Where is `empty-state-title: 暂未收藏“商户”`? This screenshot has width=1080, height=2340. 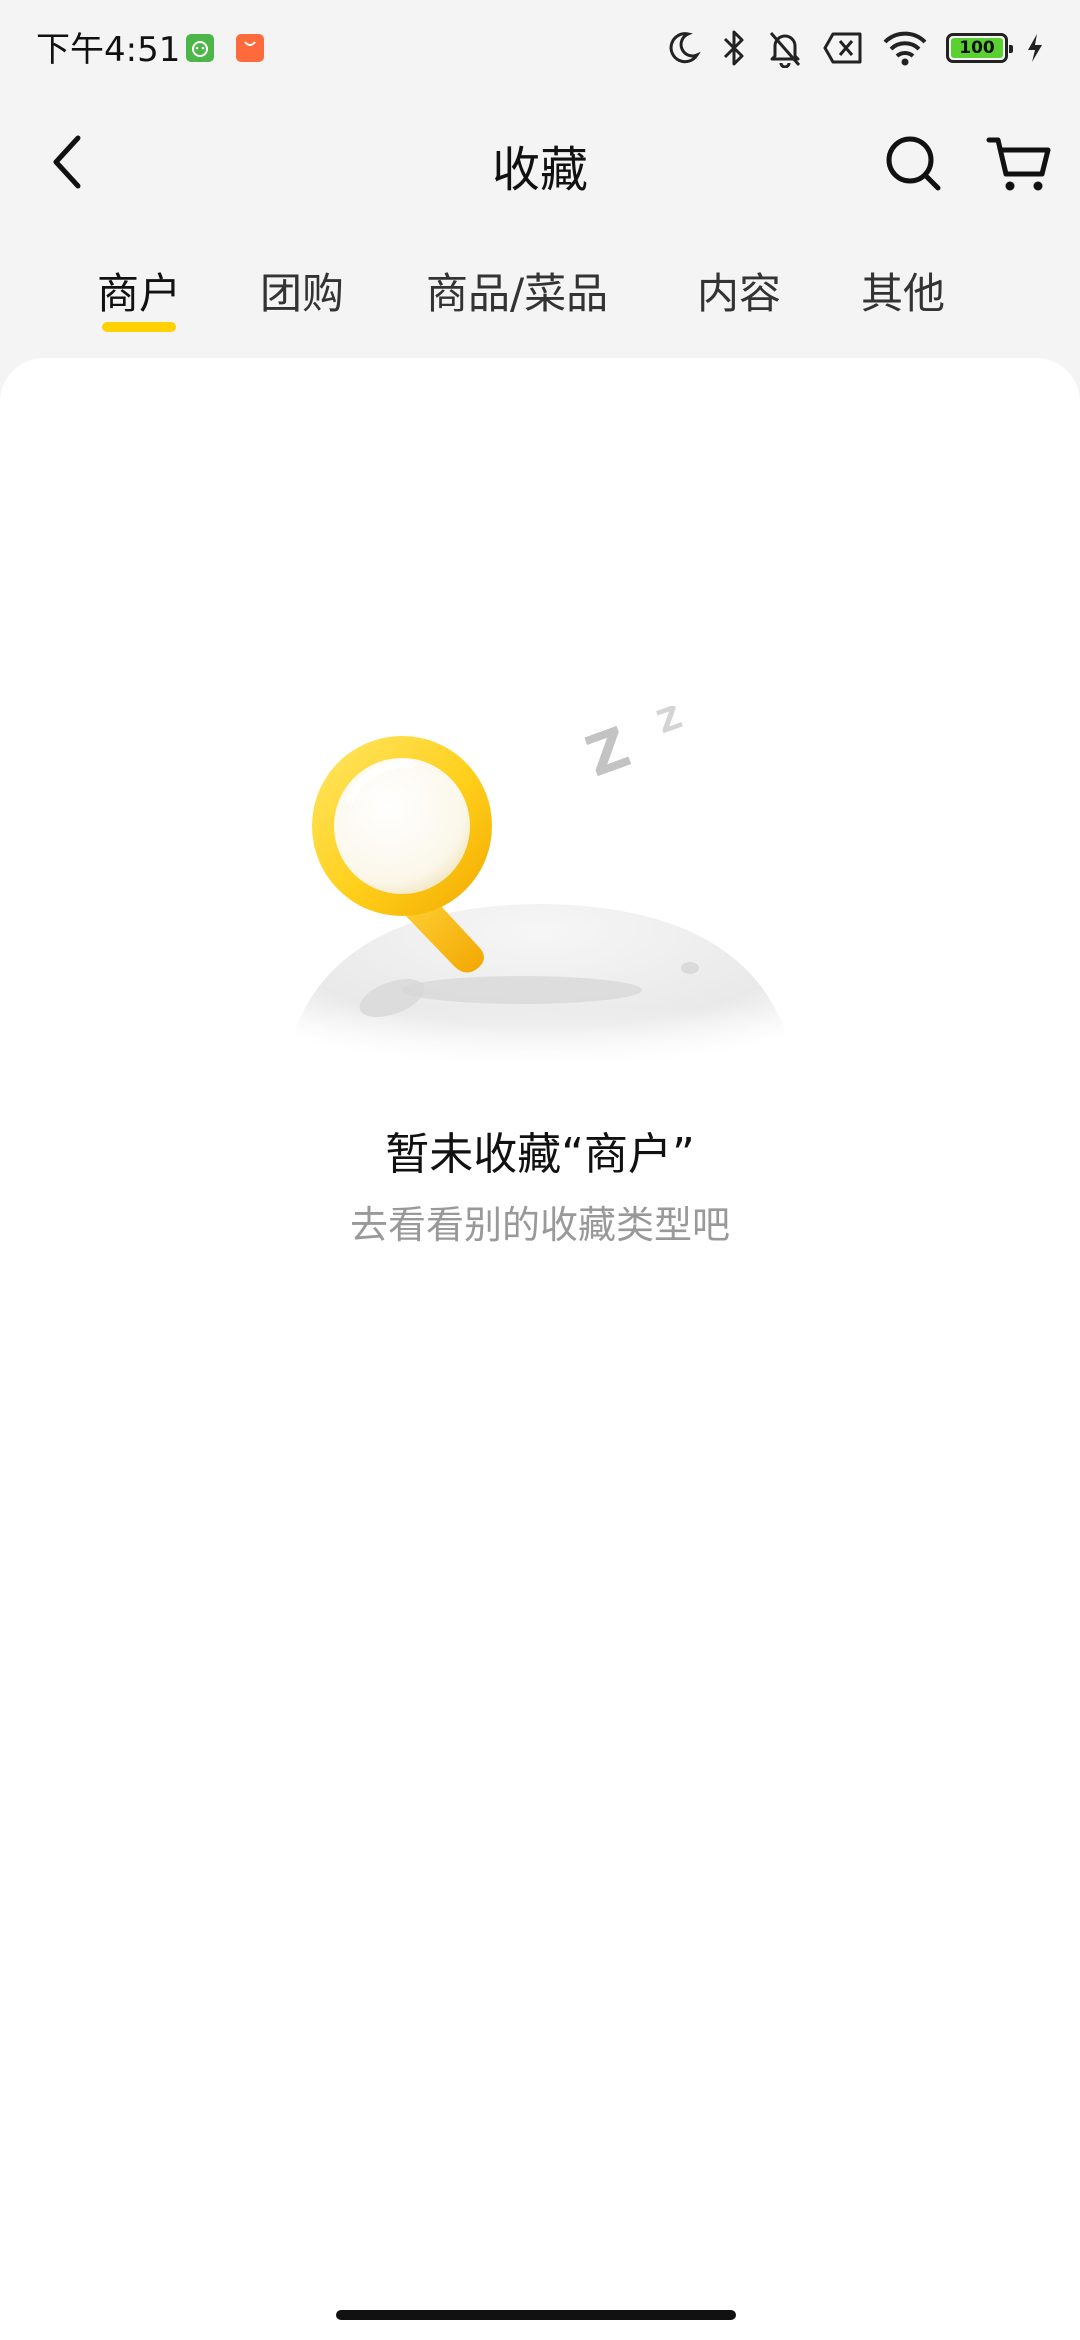
empty-state-title: 暂未收藏“商户” is located at coordinates (540, 1154).